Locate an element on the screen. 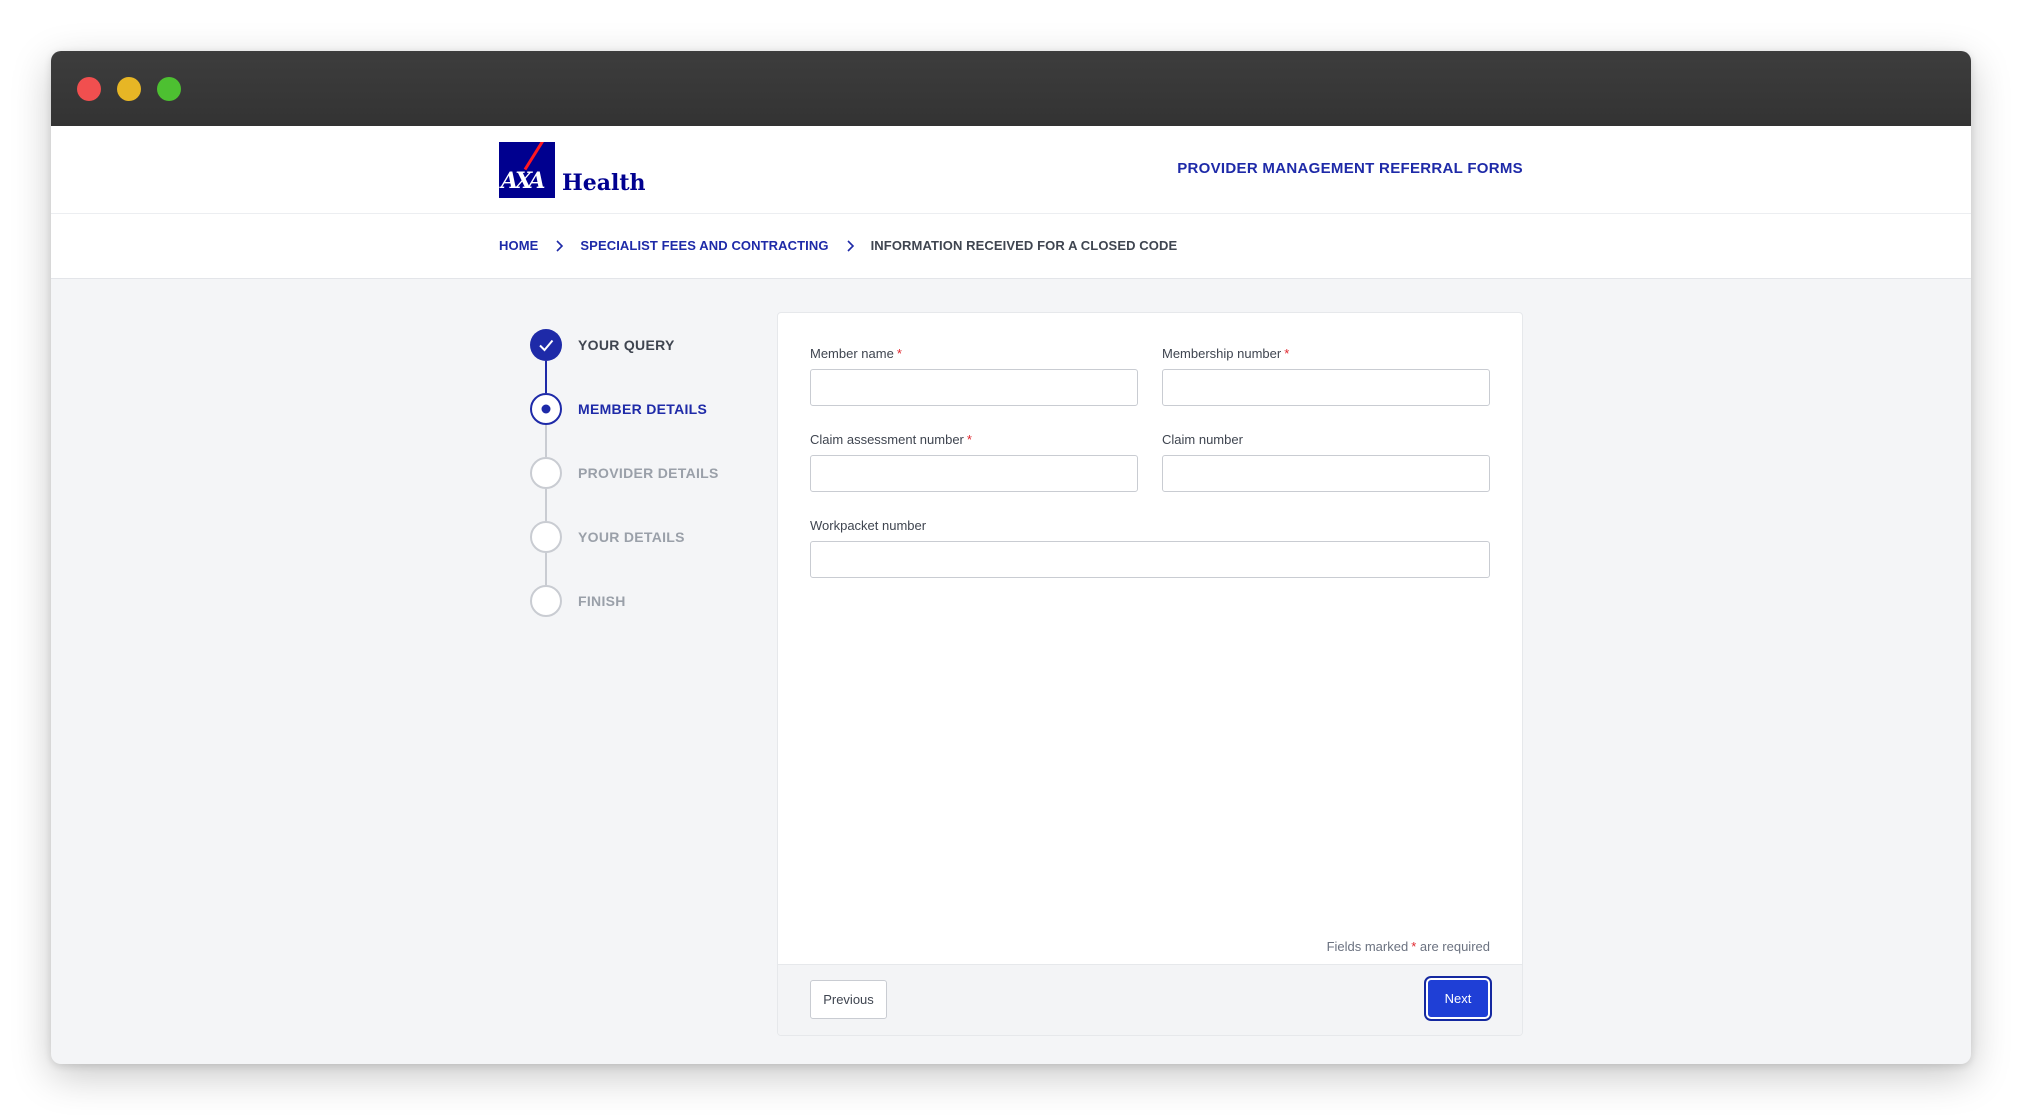 This screenshot has height=1115, width=2022. dot-icon is located at coordinates (546, 409).